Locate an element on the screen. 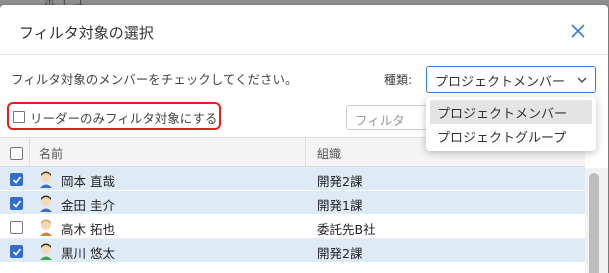  table-row: 高木 拓也 委託先B社 is located at coordinates (292, 227).